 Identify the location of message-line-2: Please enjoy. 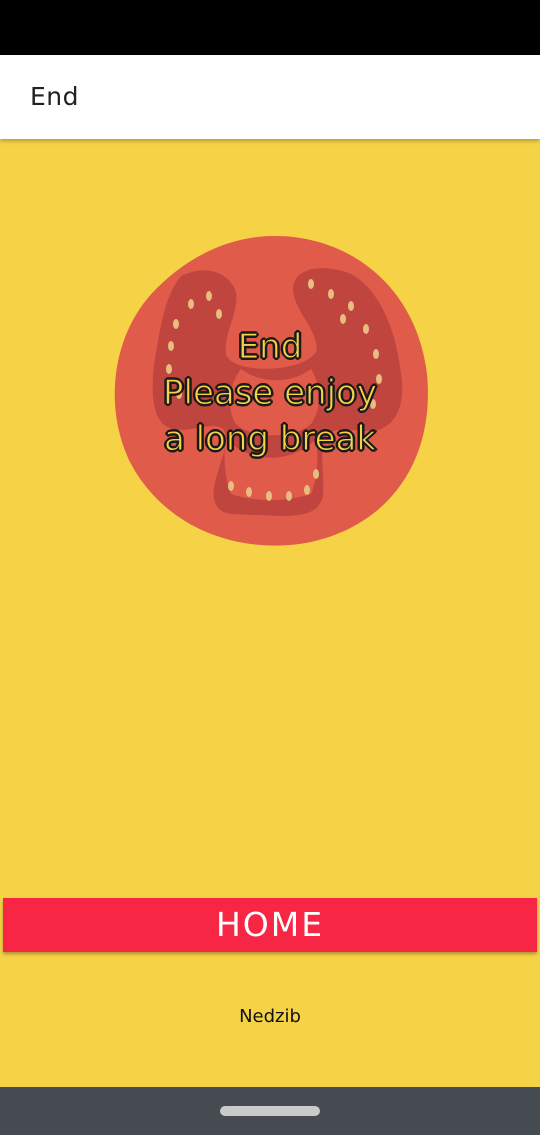
(270, 393).